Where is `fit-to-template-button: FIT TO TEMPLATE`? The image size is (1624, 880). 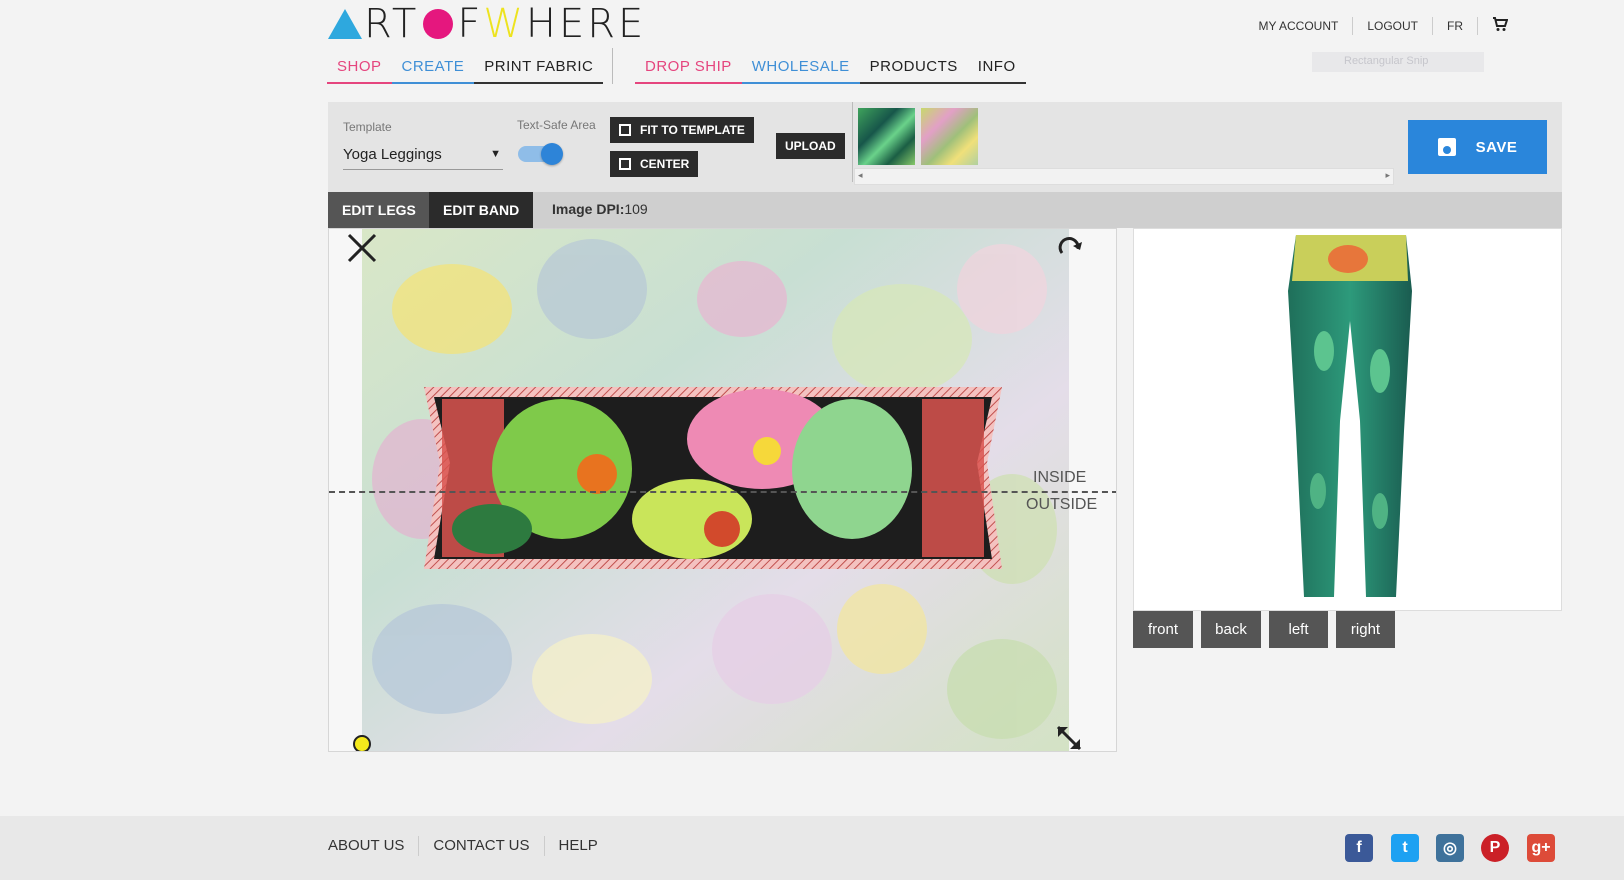 fit-to-template-button: FIT TO TEMPLATE is located at coordinates (682, 130).